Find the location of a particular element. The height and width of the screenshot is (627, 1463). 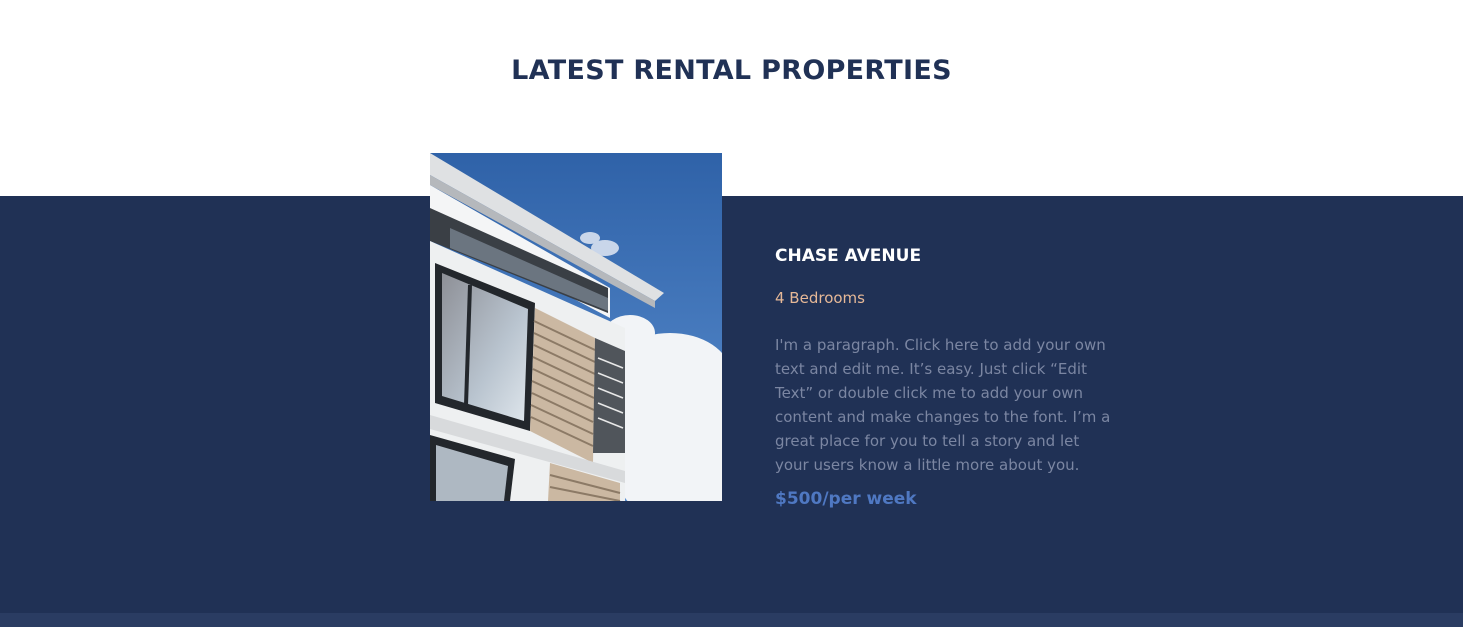

footer-strip is located at coordinates (731, 620).